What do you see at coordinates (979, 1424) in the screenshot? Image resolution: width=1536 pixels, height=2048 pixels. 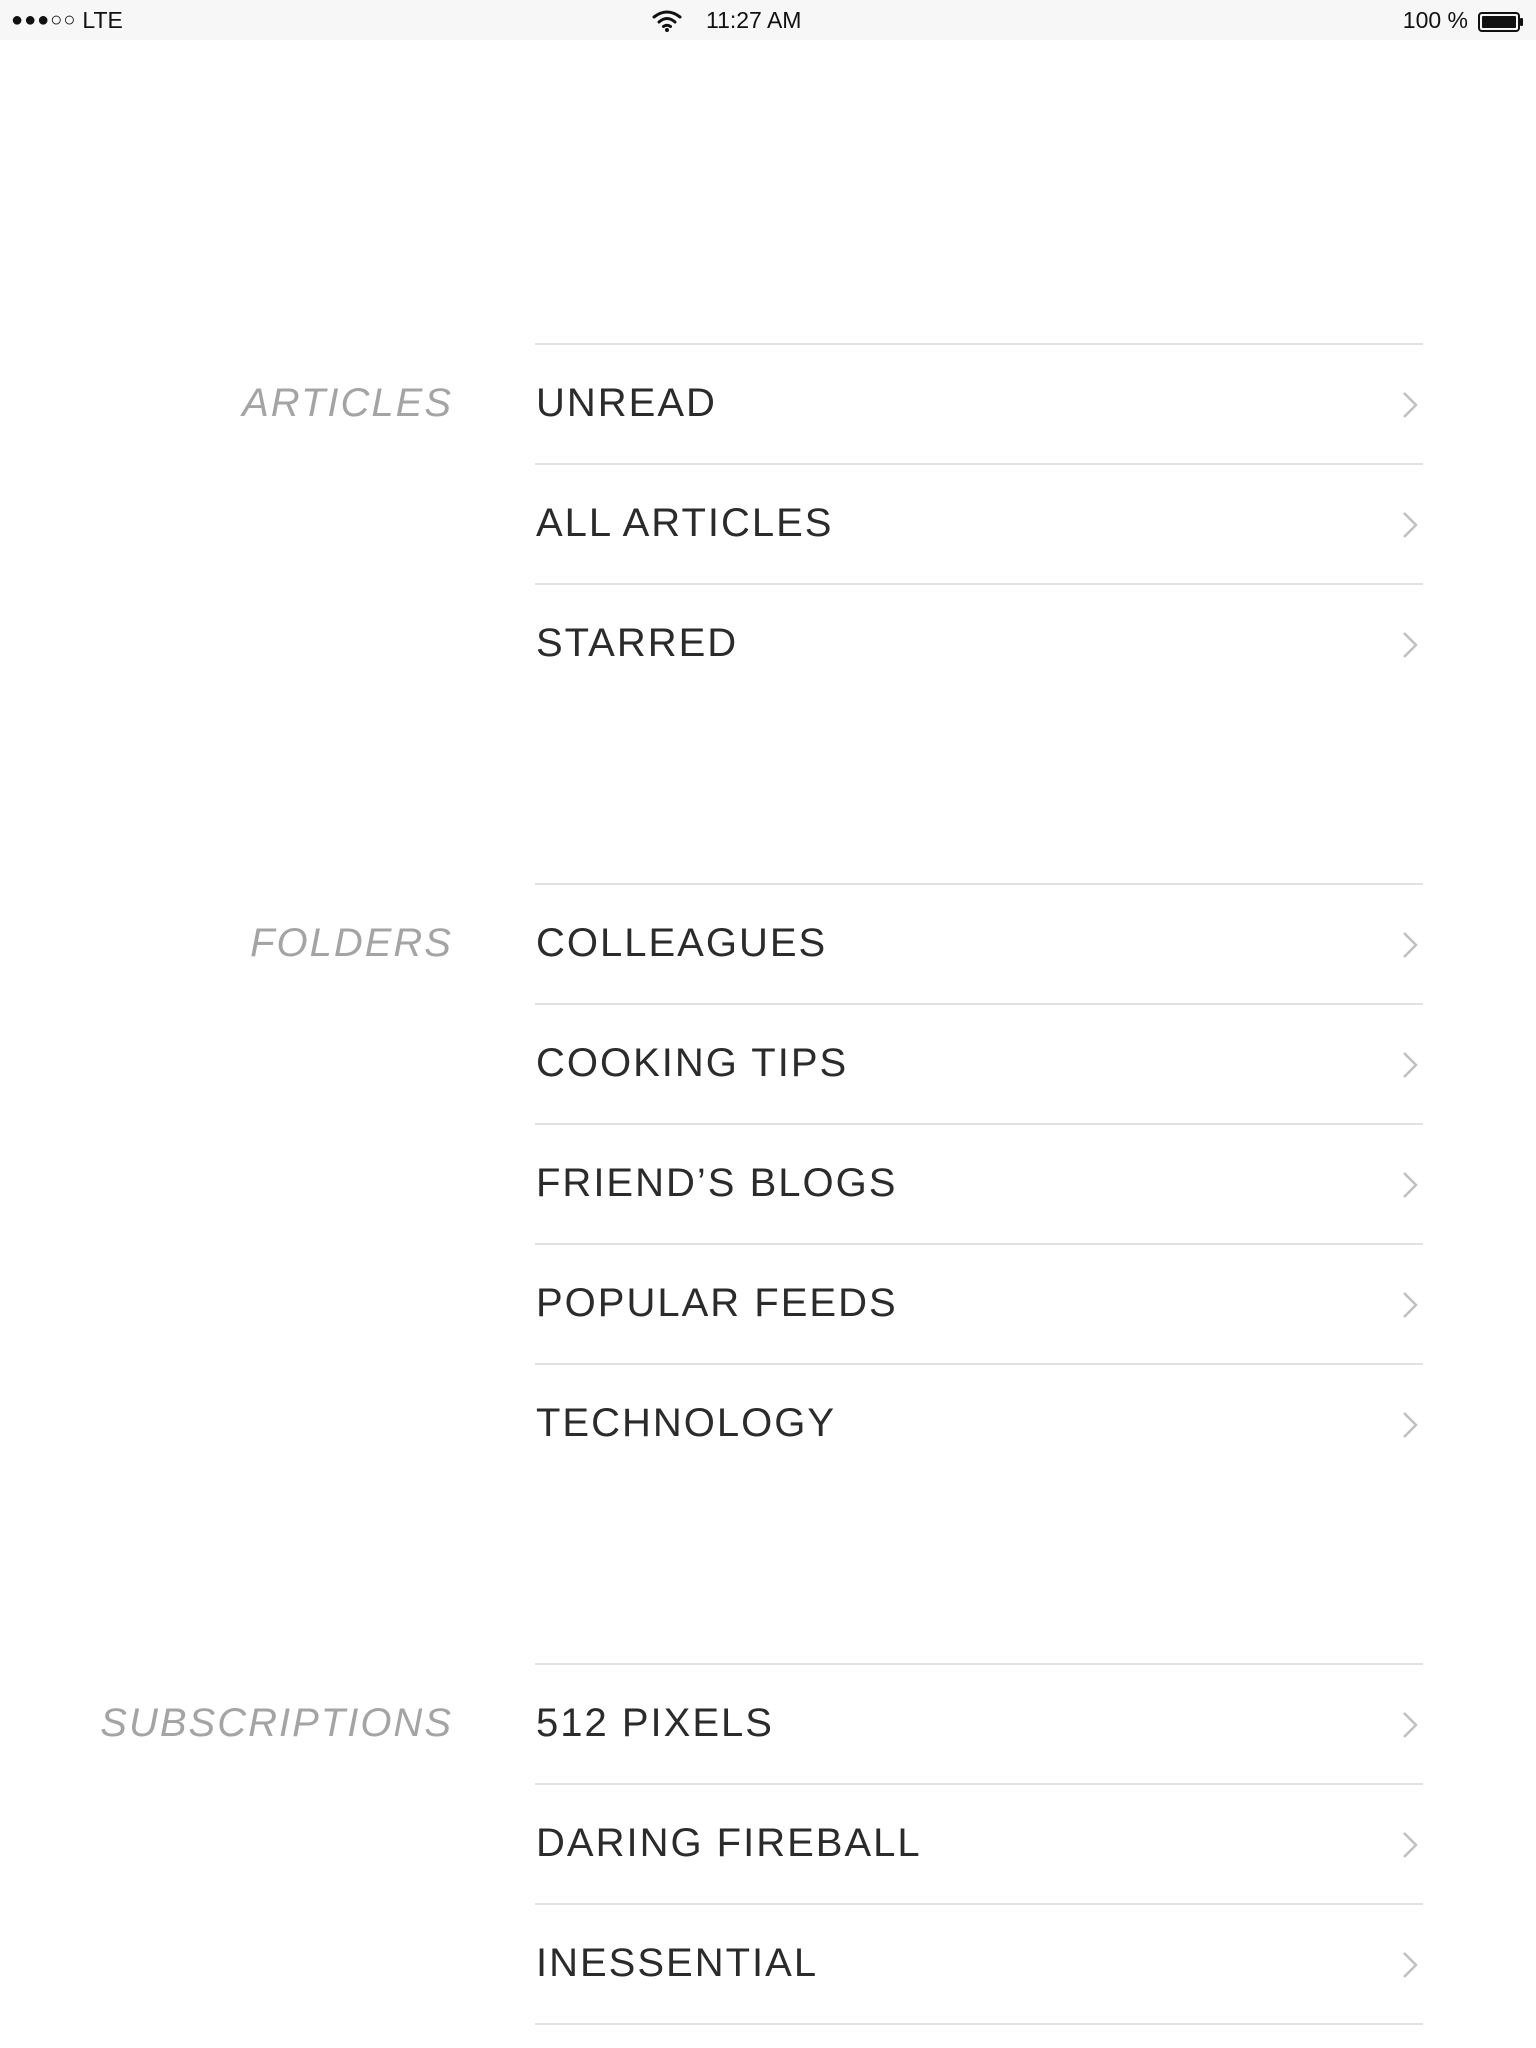 I see `list-item-technology: TECHNOLOGY` at bounding box center [979, 1424].